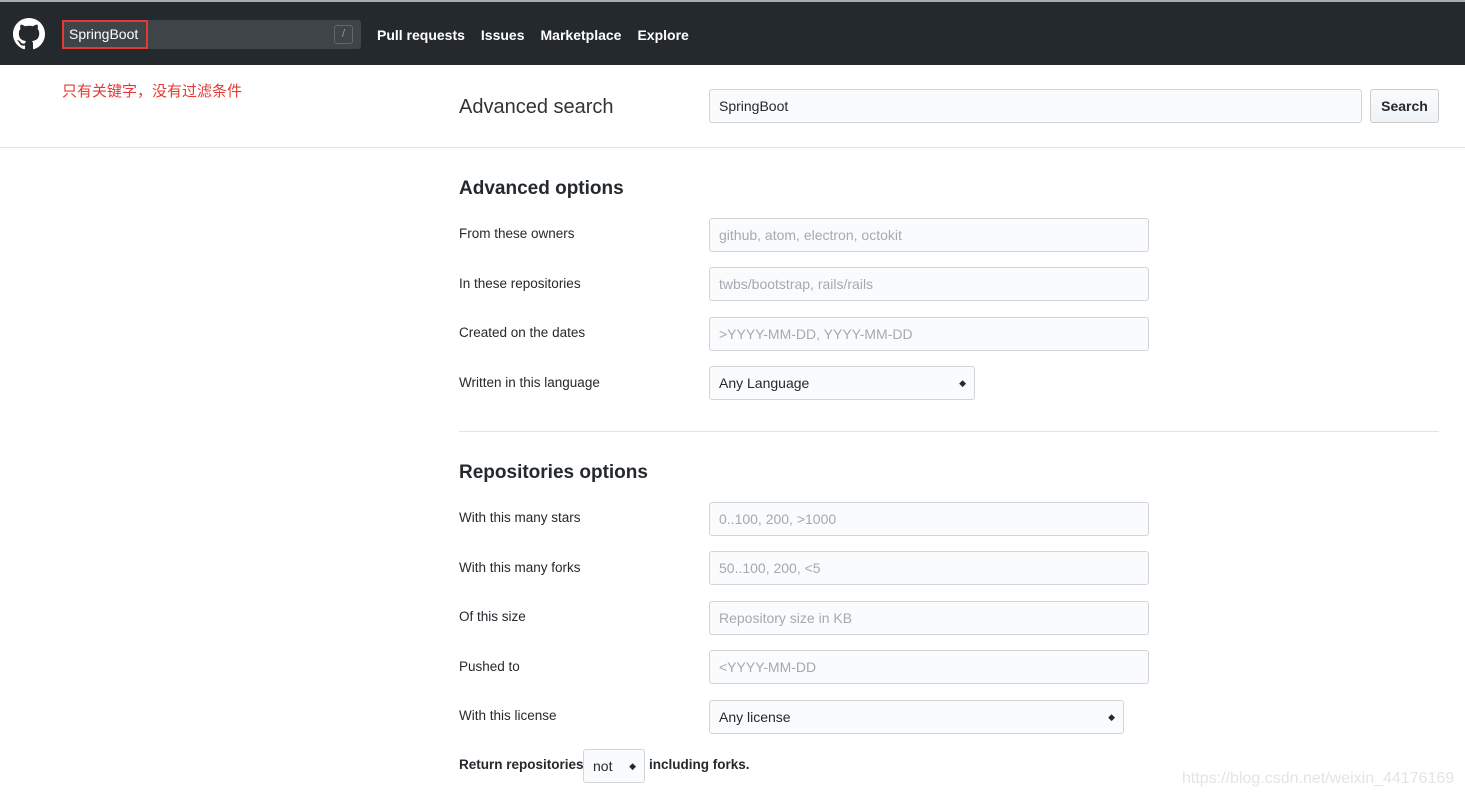  I want to click on forks-label: With this many forks, so click(520, 567).